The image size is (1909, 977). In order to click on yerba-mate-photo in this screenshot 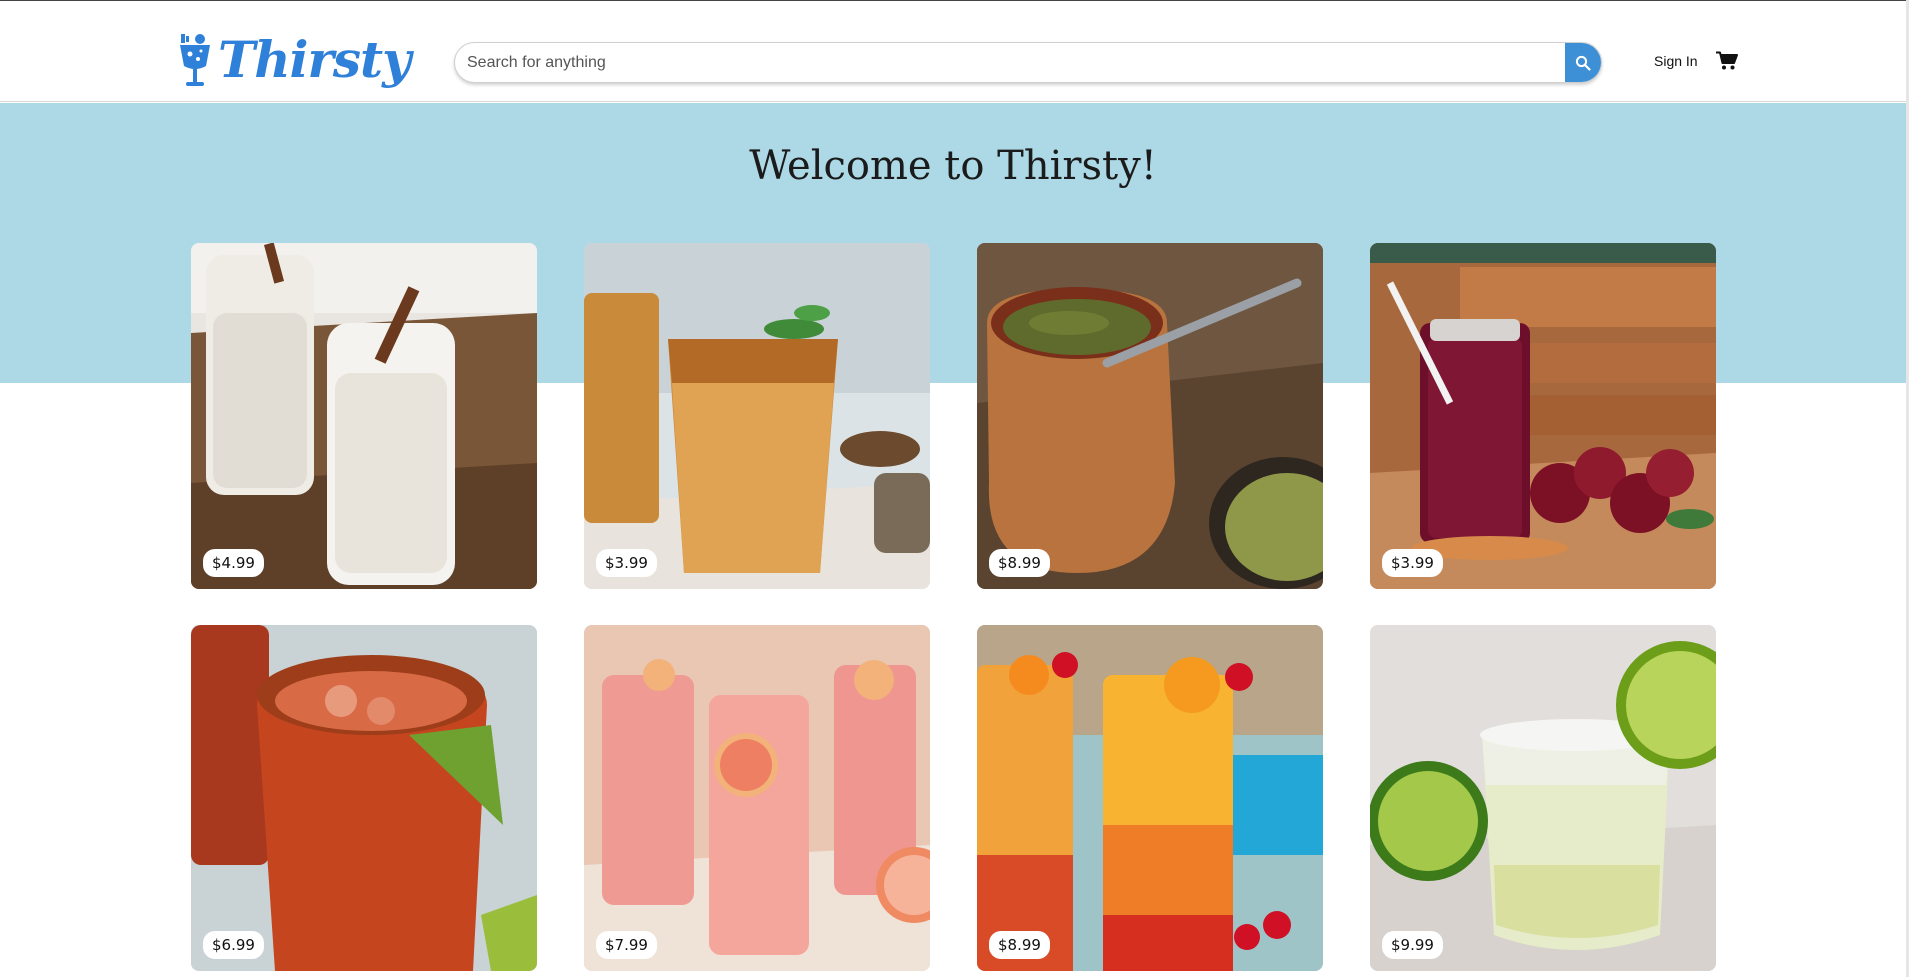, I will do `click(1150, 416)`.